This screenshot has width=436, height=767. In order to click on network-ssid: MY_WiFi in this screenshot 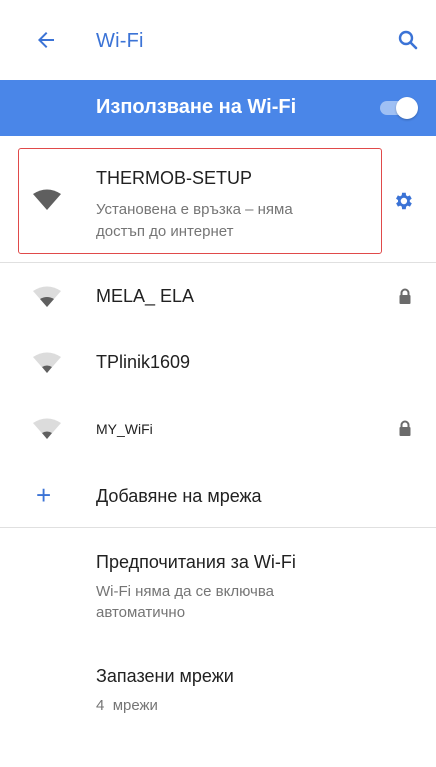, I will do `click(124, 429)`.